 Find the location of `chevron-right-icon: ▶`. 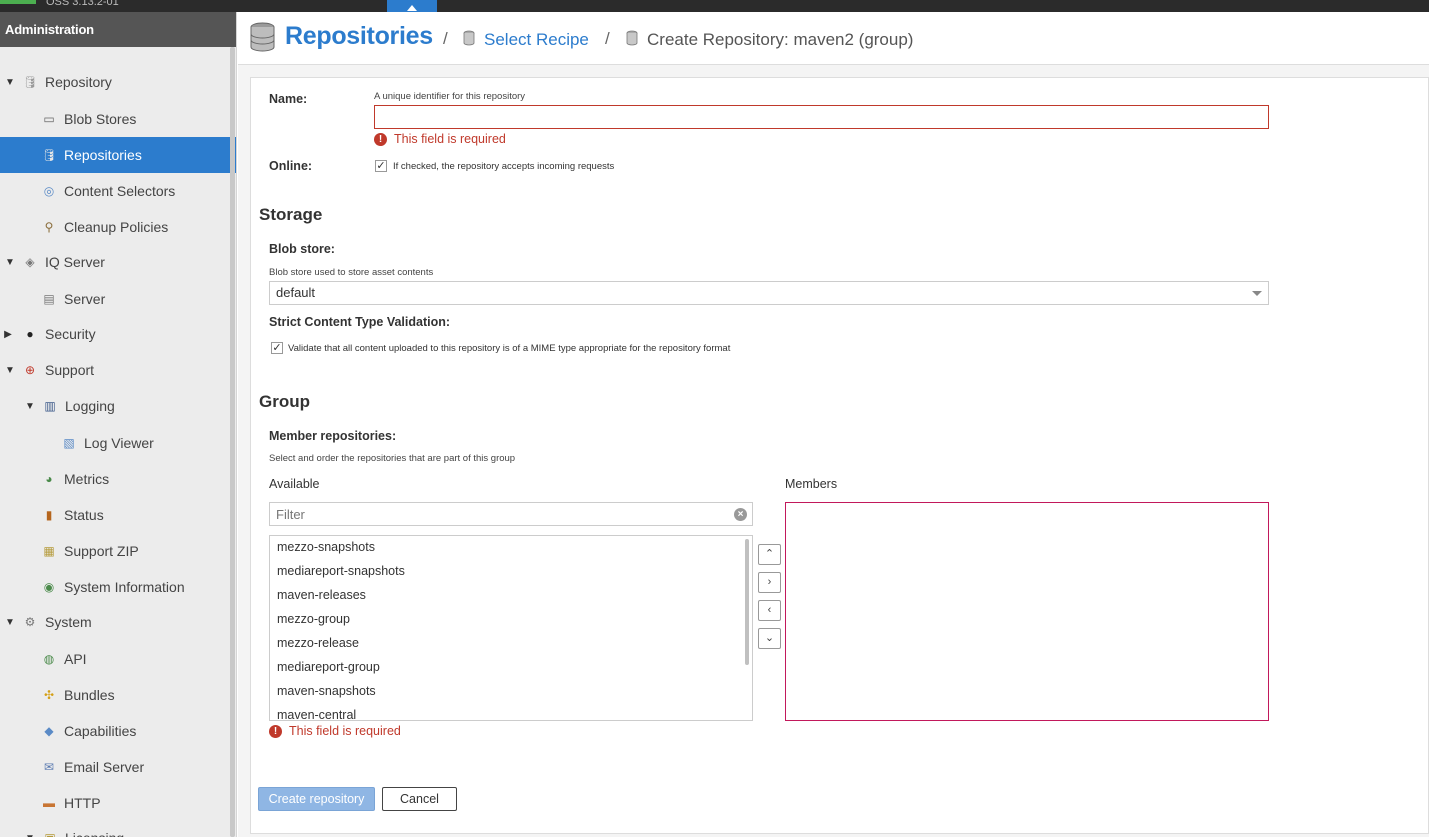

chevron-right-icon: ▶ is located at coordinates (8, 334).